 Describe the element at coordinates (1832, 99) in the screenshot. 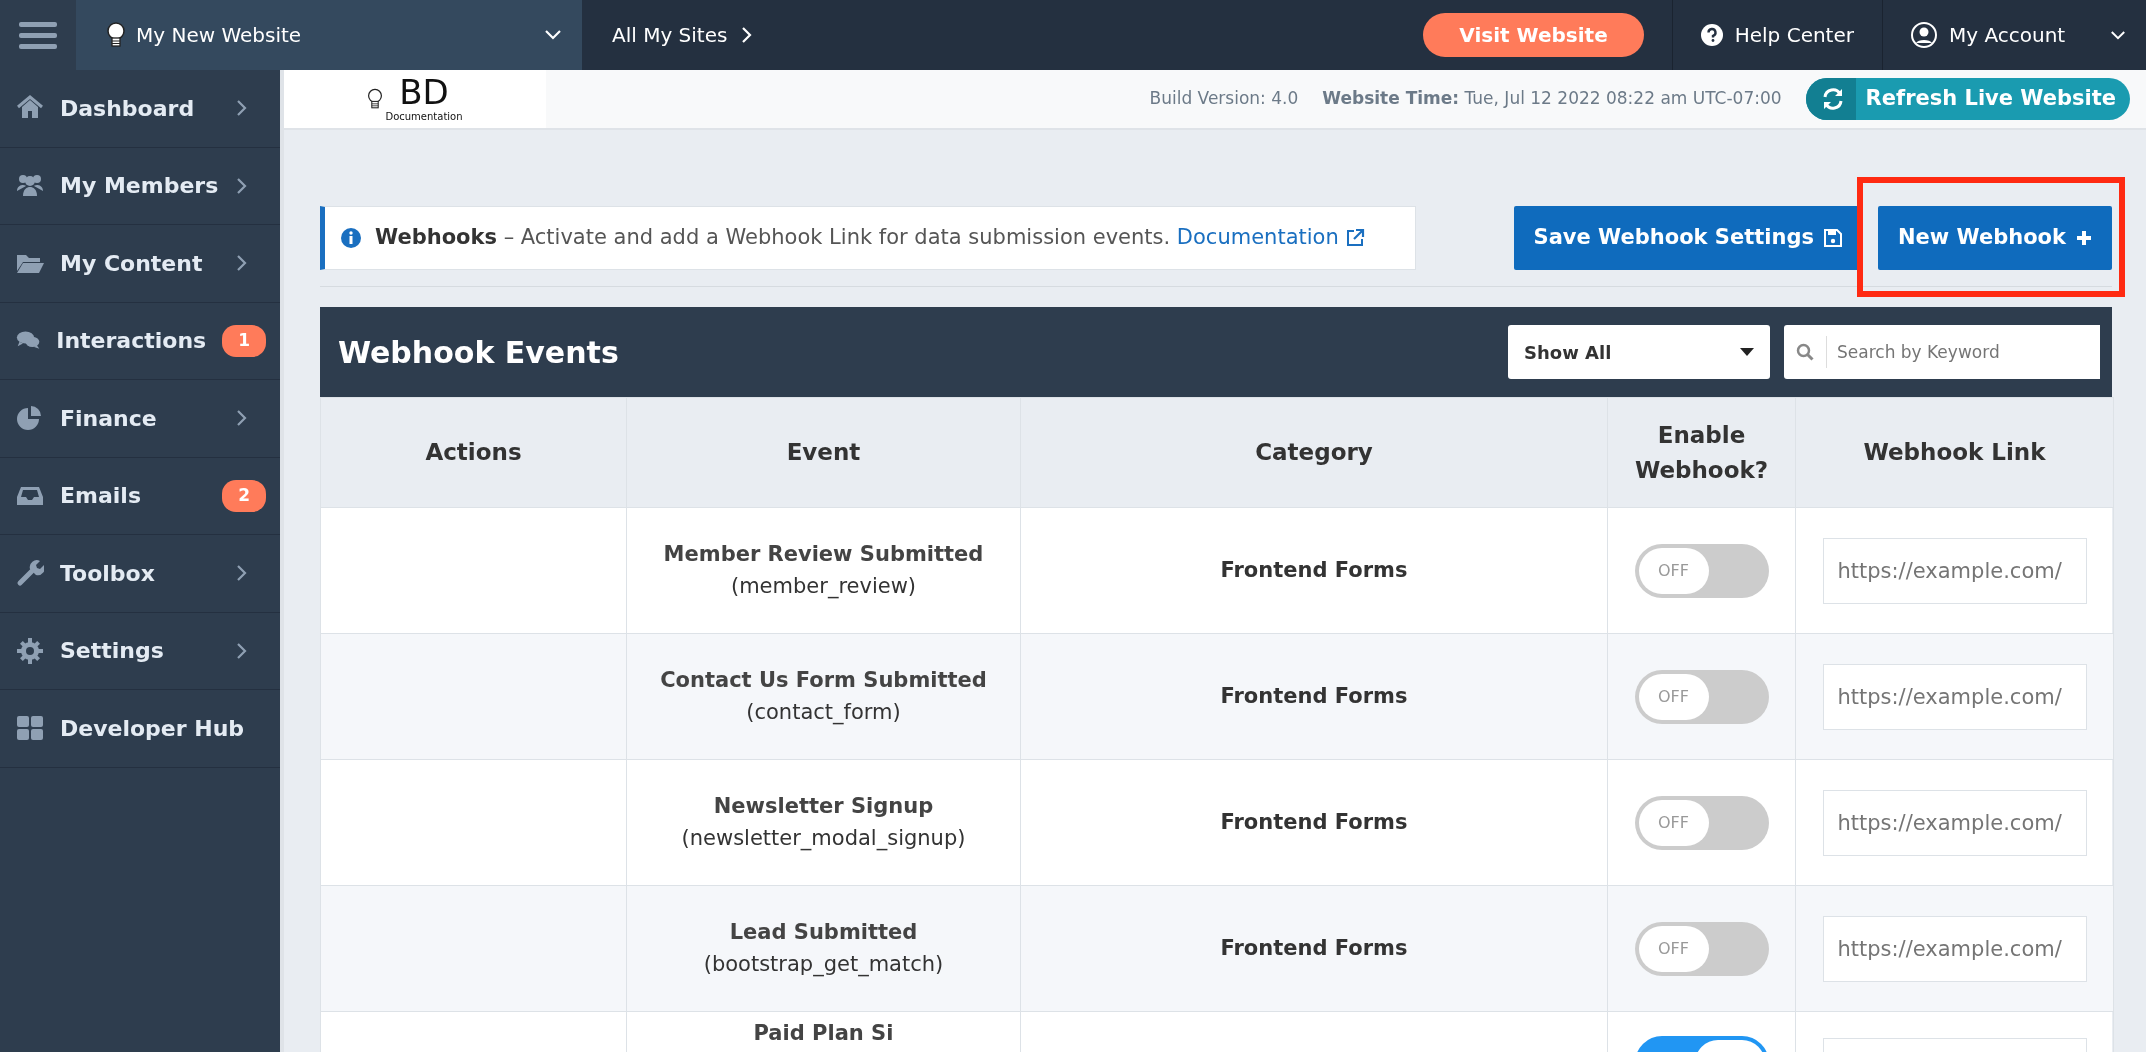

I see `refresh-icon` at that location.